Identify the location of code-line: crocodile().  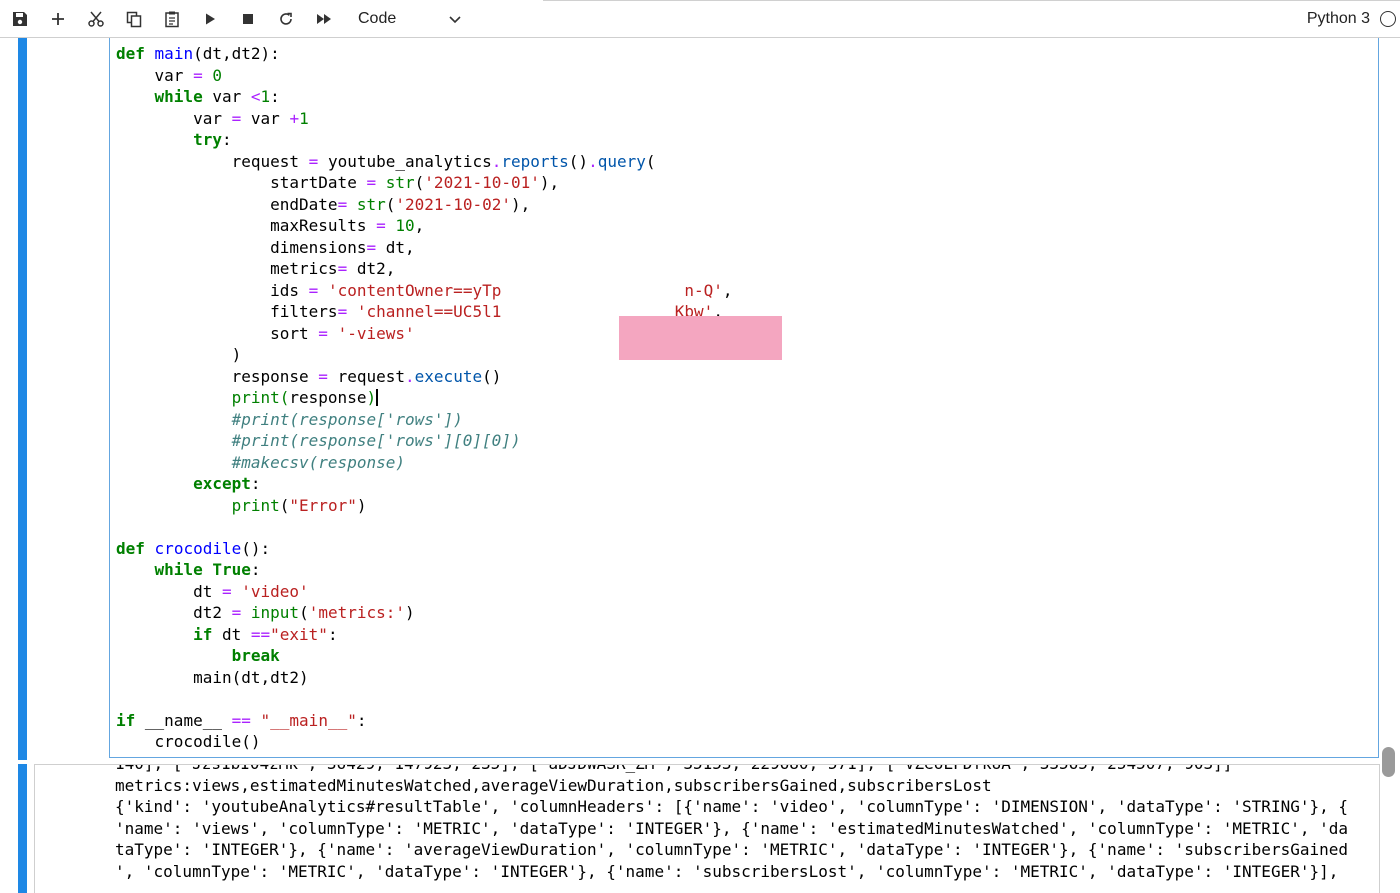
(207, 741).